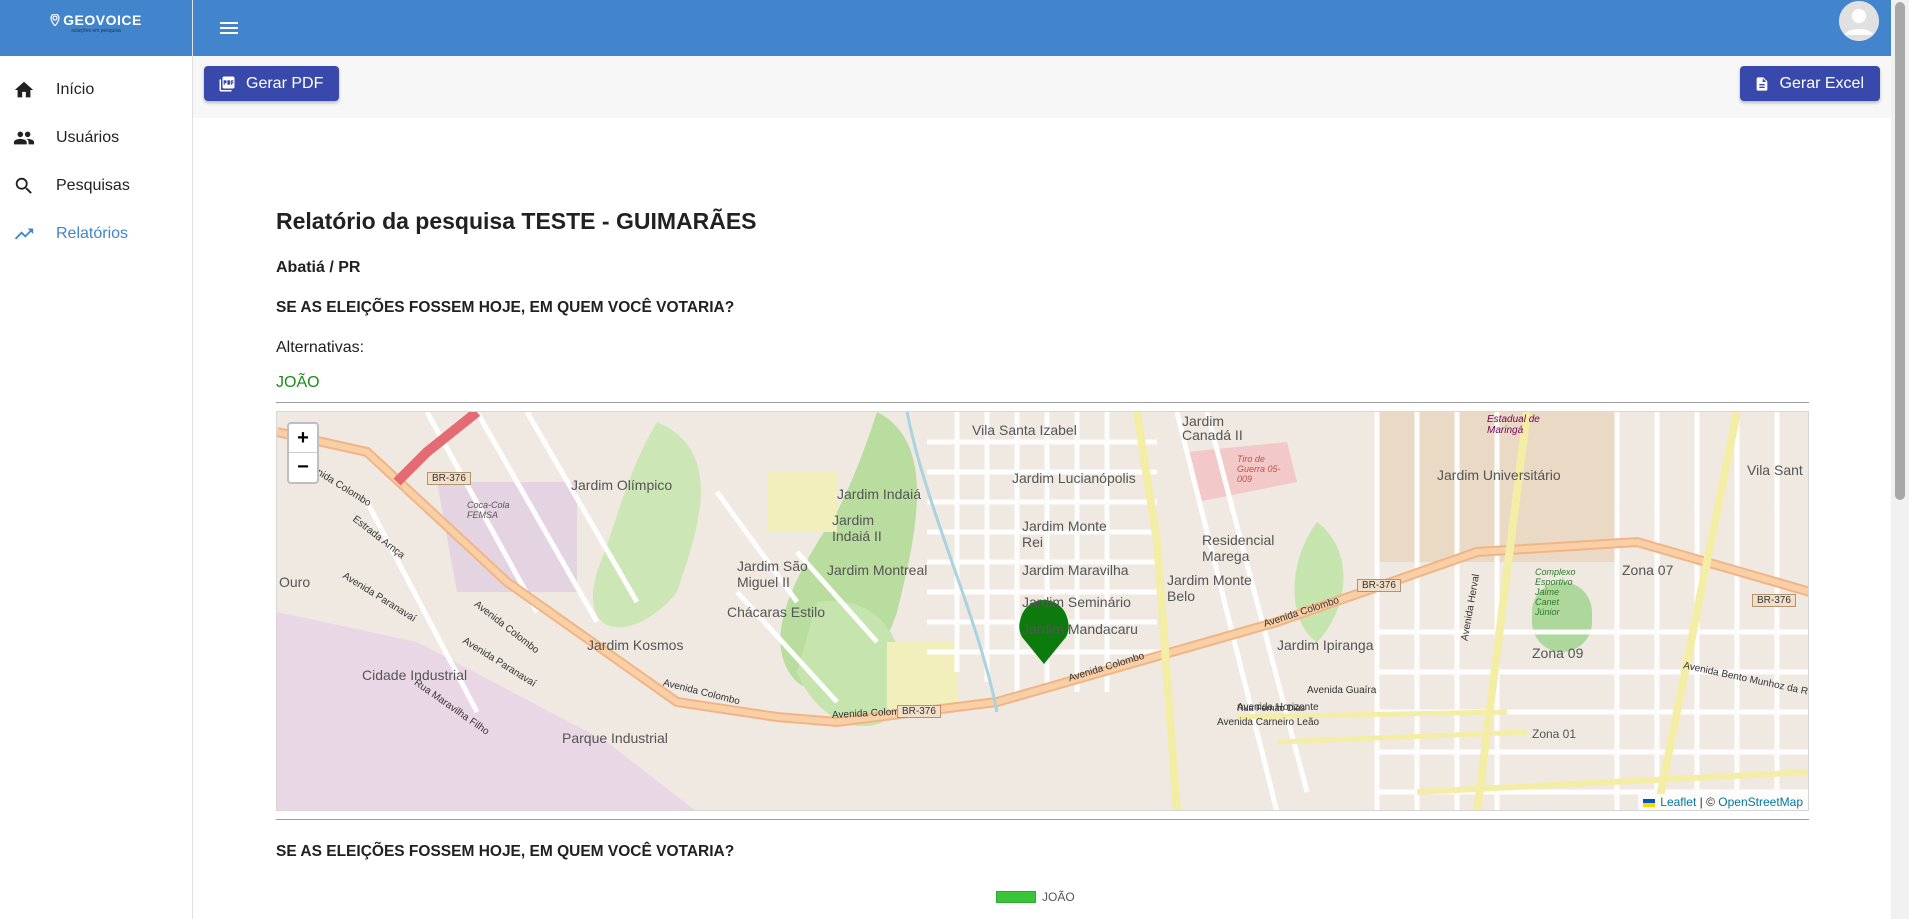  I want to click on map-label: Vila Sant, so click(1775, 470).